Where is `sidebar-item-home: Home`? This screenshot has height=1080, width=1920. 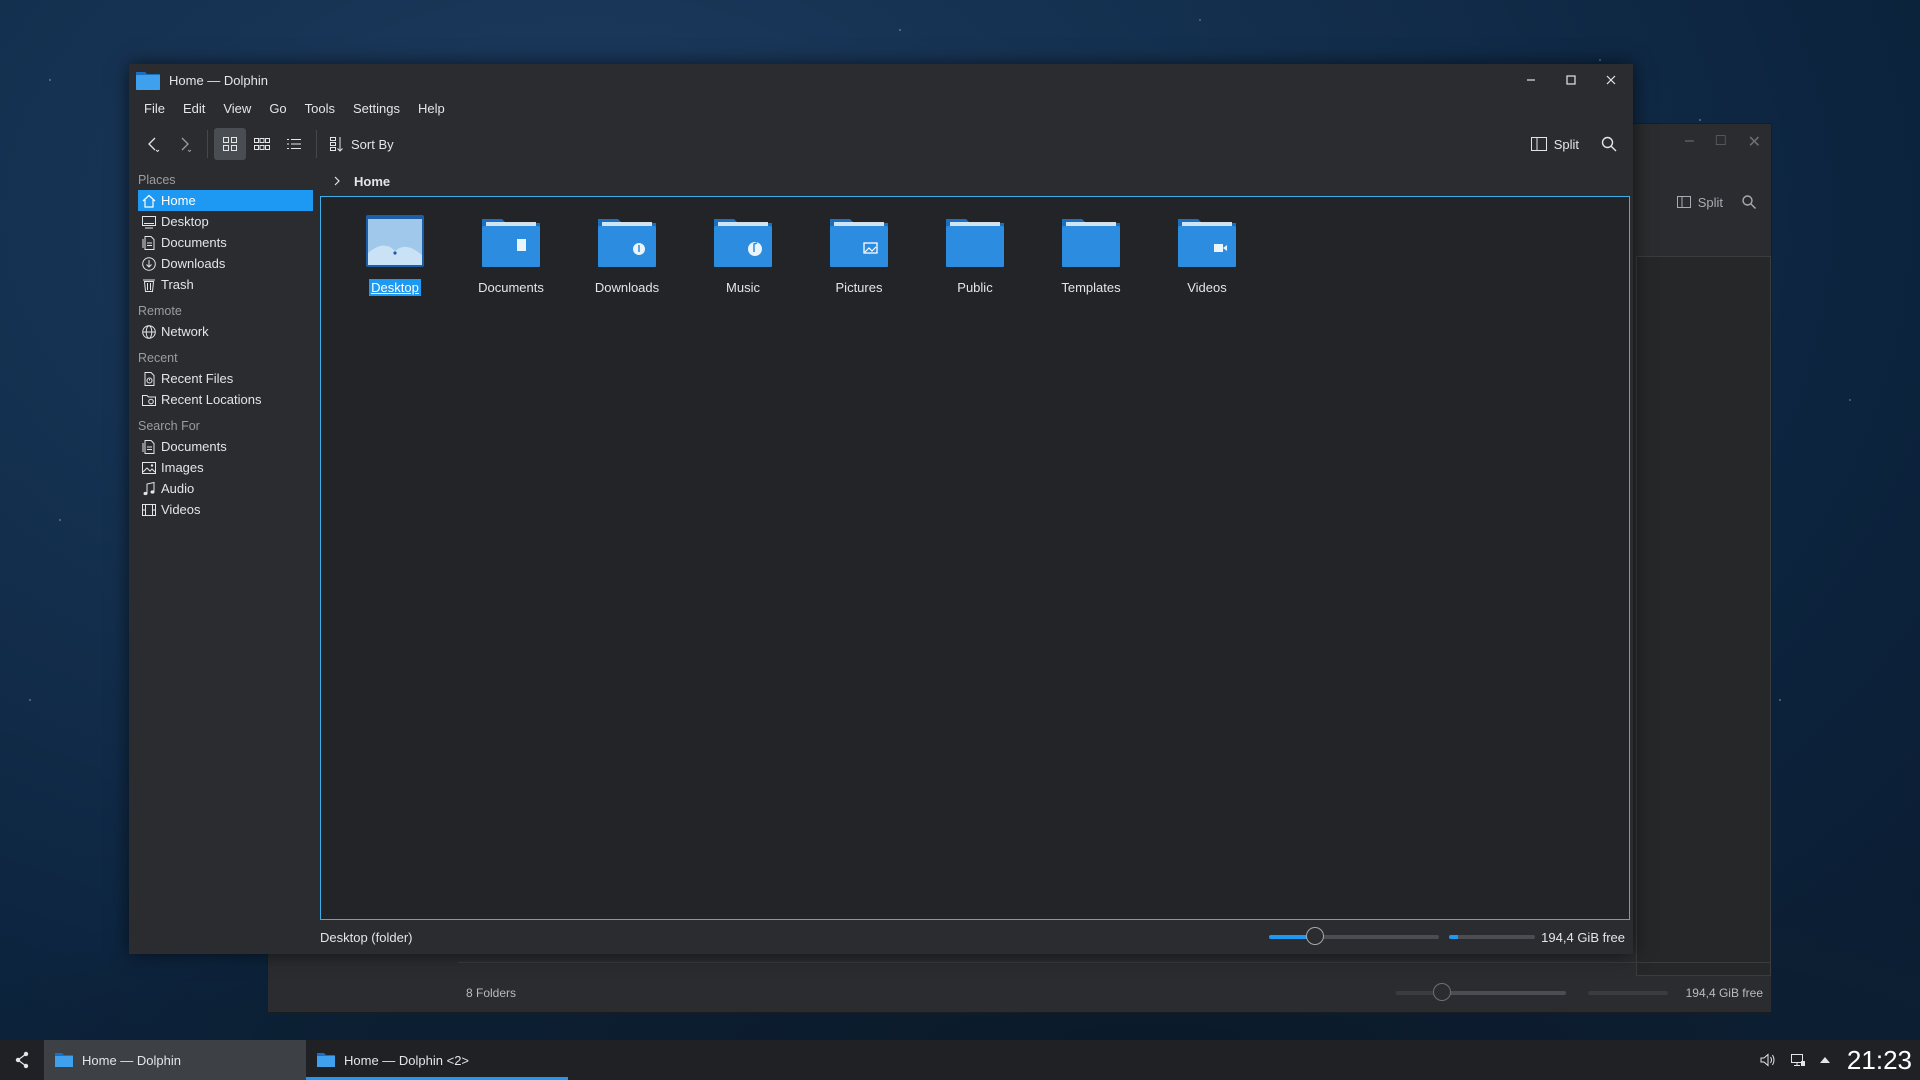 sidebar-item-home: Home is located at coordinates (225, 200).